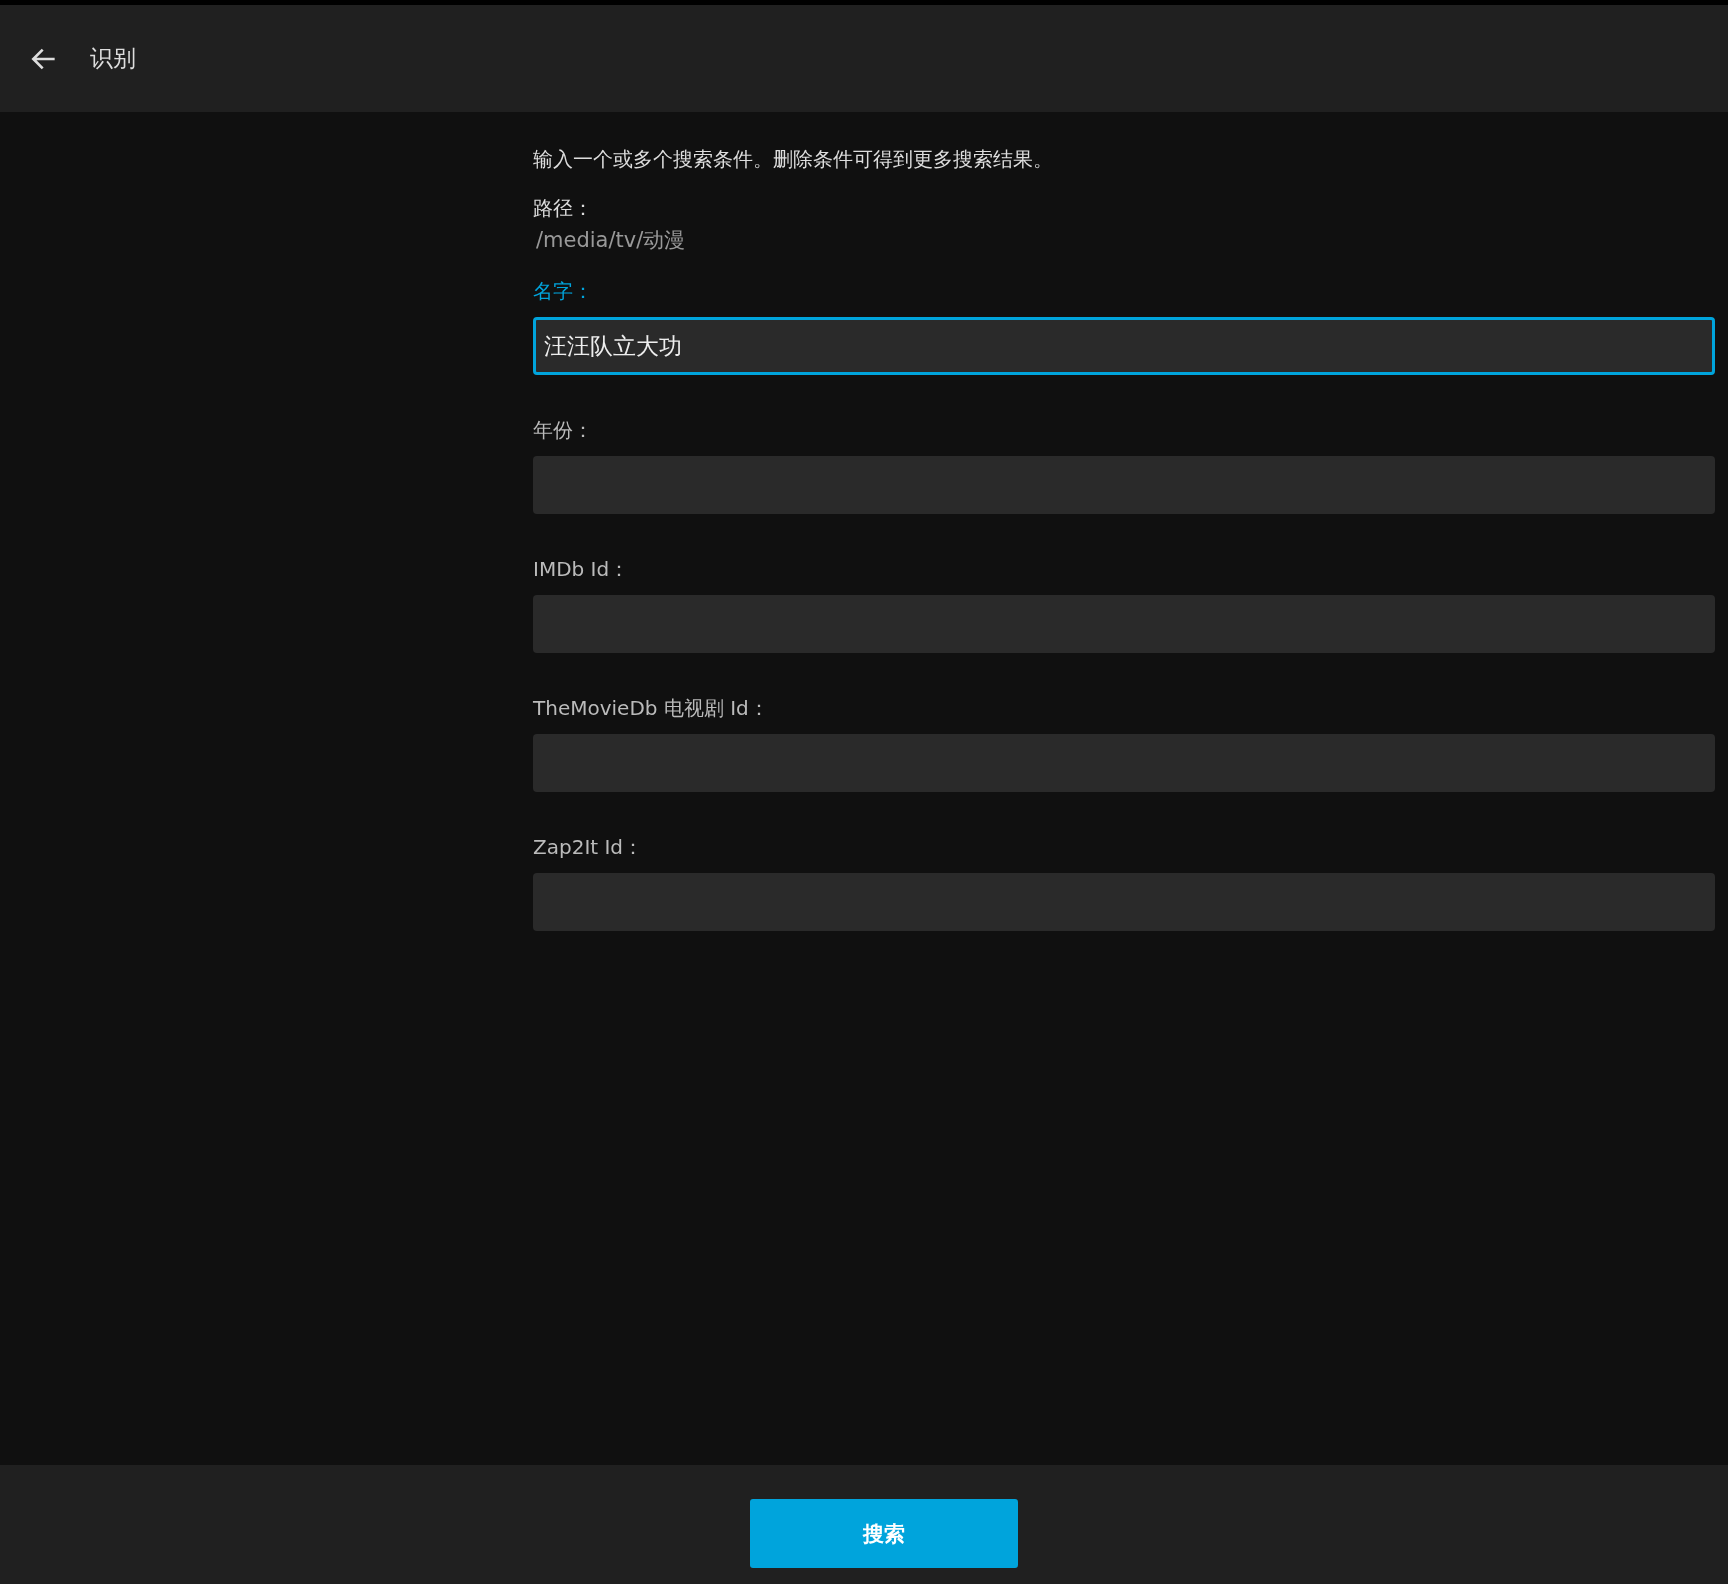 Image resolution: width=1728 pixels, height=1584 pixels. I want to click on field-label: Zap2It Id：, so click(589, 847).